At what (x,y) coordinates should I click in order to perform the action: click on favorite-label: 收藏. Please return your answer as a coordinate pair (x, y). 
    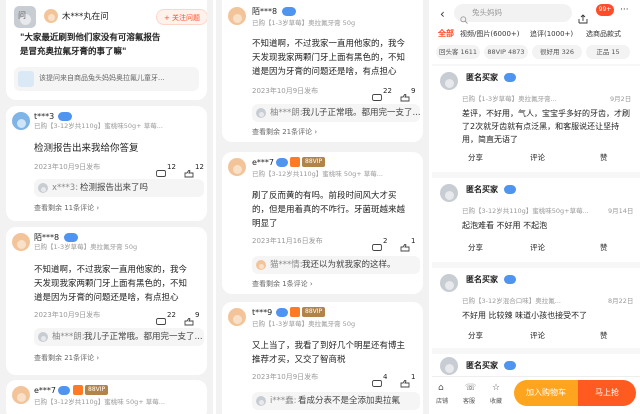
    Looking at the image, I should click on (496, 402).